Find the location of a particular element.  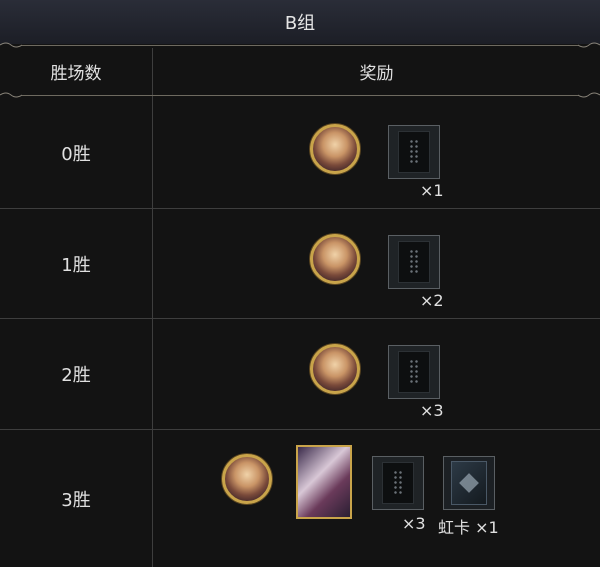

header-wins: 胜场数 is located at coordinates (76, 73).